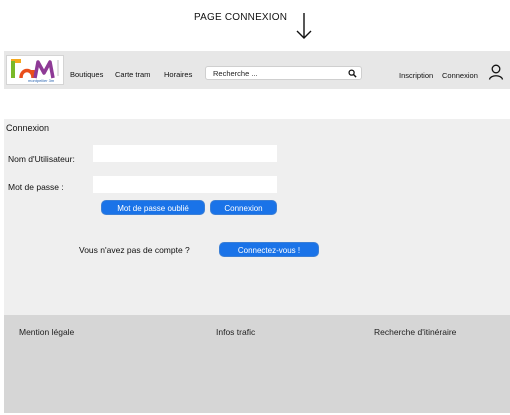 The height and width of the screenshot is (415, 510). I want to click on username-field, so click(185, 153).